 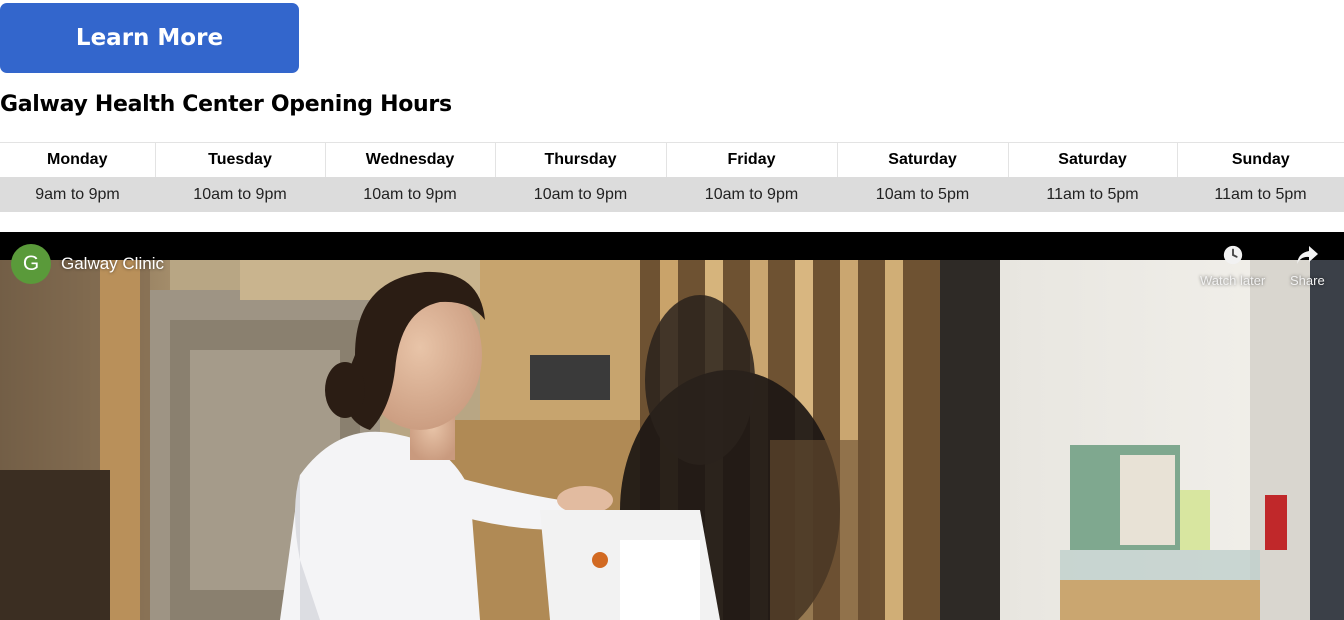 I want to click on share-arrow-icon, so click(x=1307, y=256).